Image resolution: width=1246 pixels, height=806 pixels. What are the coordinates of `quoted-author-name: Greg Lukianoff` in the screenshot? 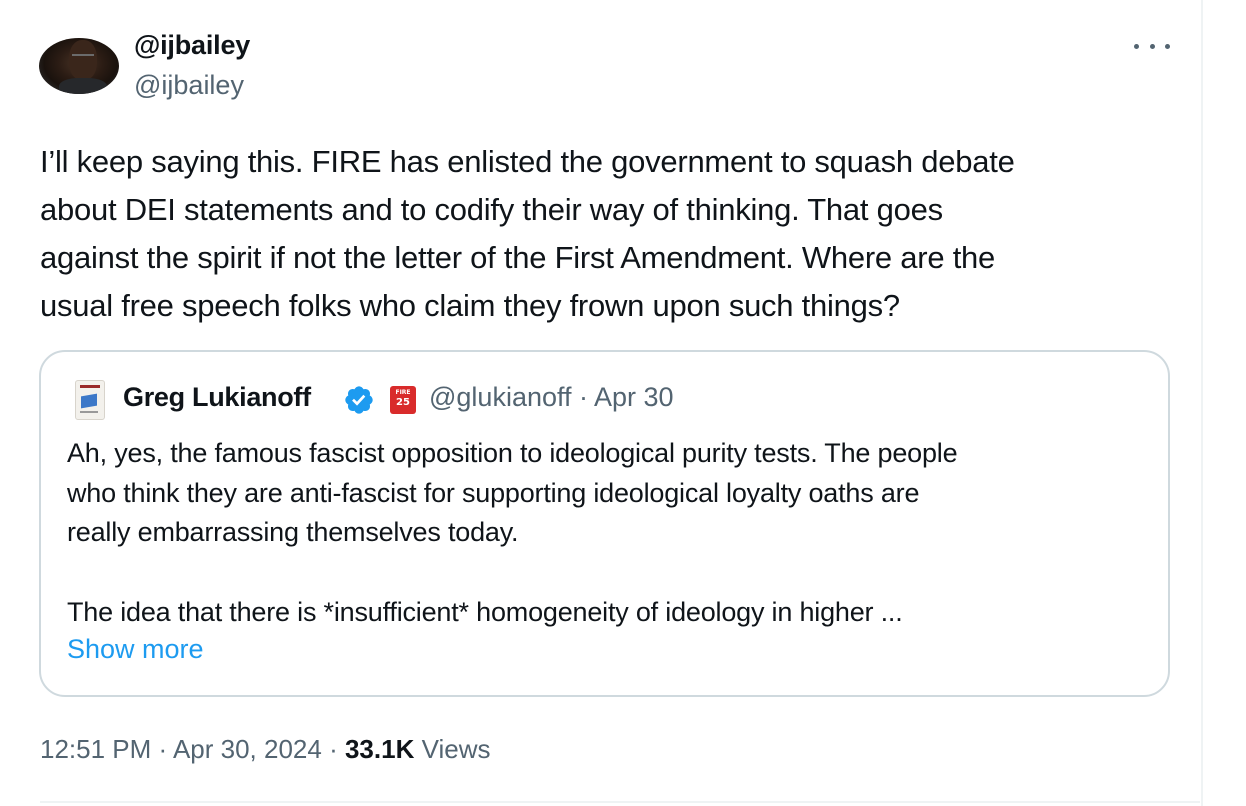 It's located at (217, 397).